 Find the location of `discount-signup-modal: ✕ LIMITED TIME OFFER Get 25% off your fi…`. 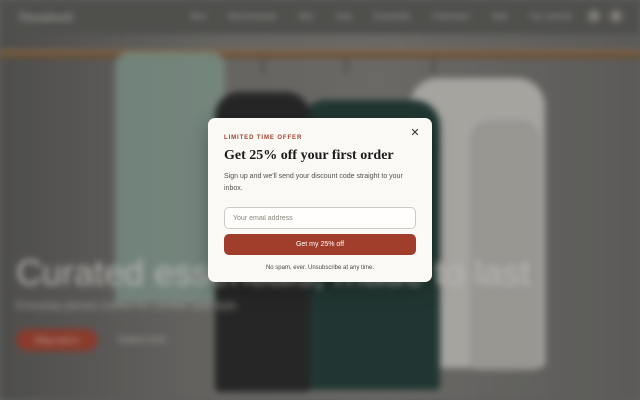

discount-signup-modal: ✕ LIMITED TIME OFFER Get 25% off your fi… is located at coordinates (320, 200).